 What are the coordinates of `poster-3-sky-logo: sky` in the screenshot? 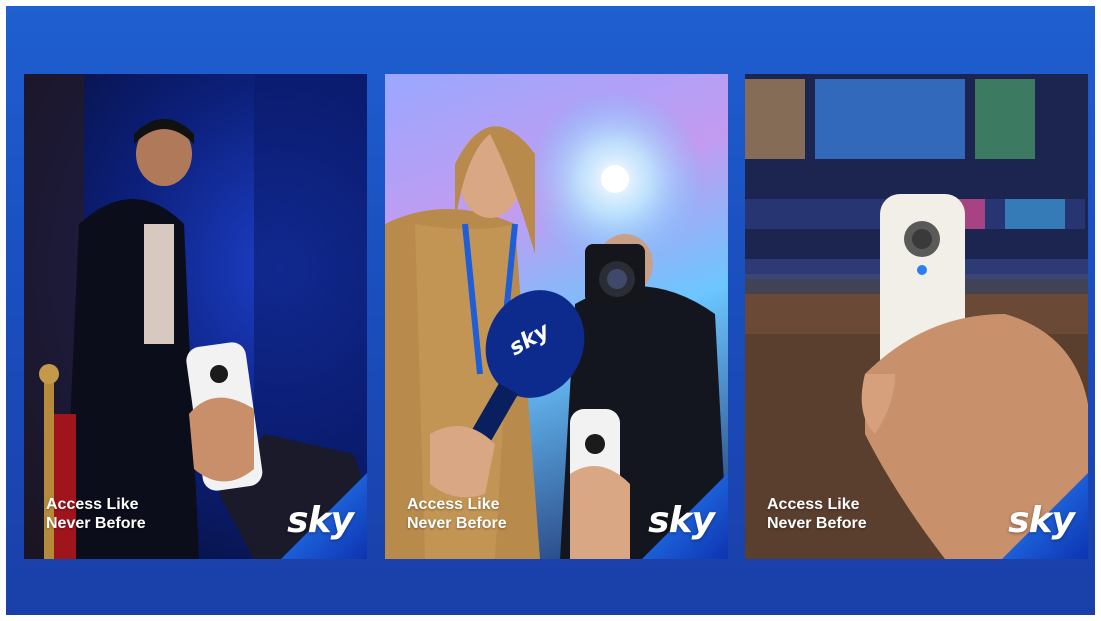 It's located at (1041, 520).